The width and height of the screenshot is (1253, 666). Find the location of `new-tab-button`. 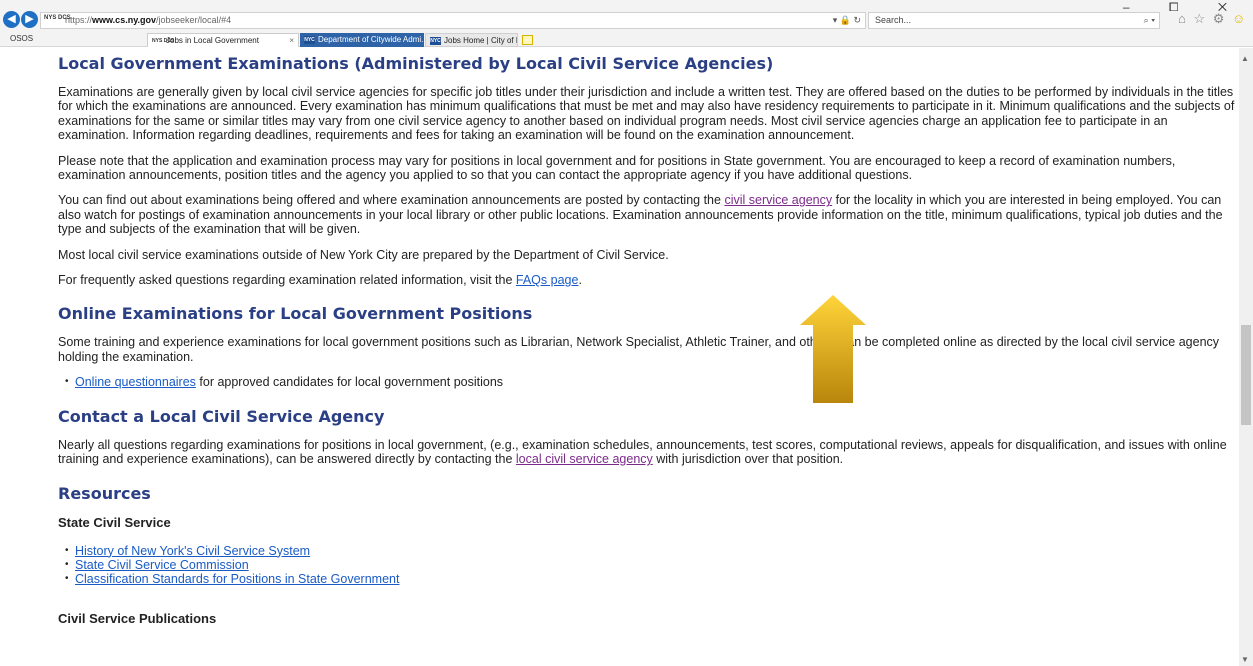

new-tab-button is located at coordinates (527, 40).